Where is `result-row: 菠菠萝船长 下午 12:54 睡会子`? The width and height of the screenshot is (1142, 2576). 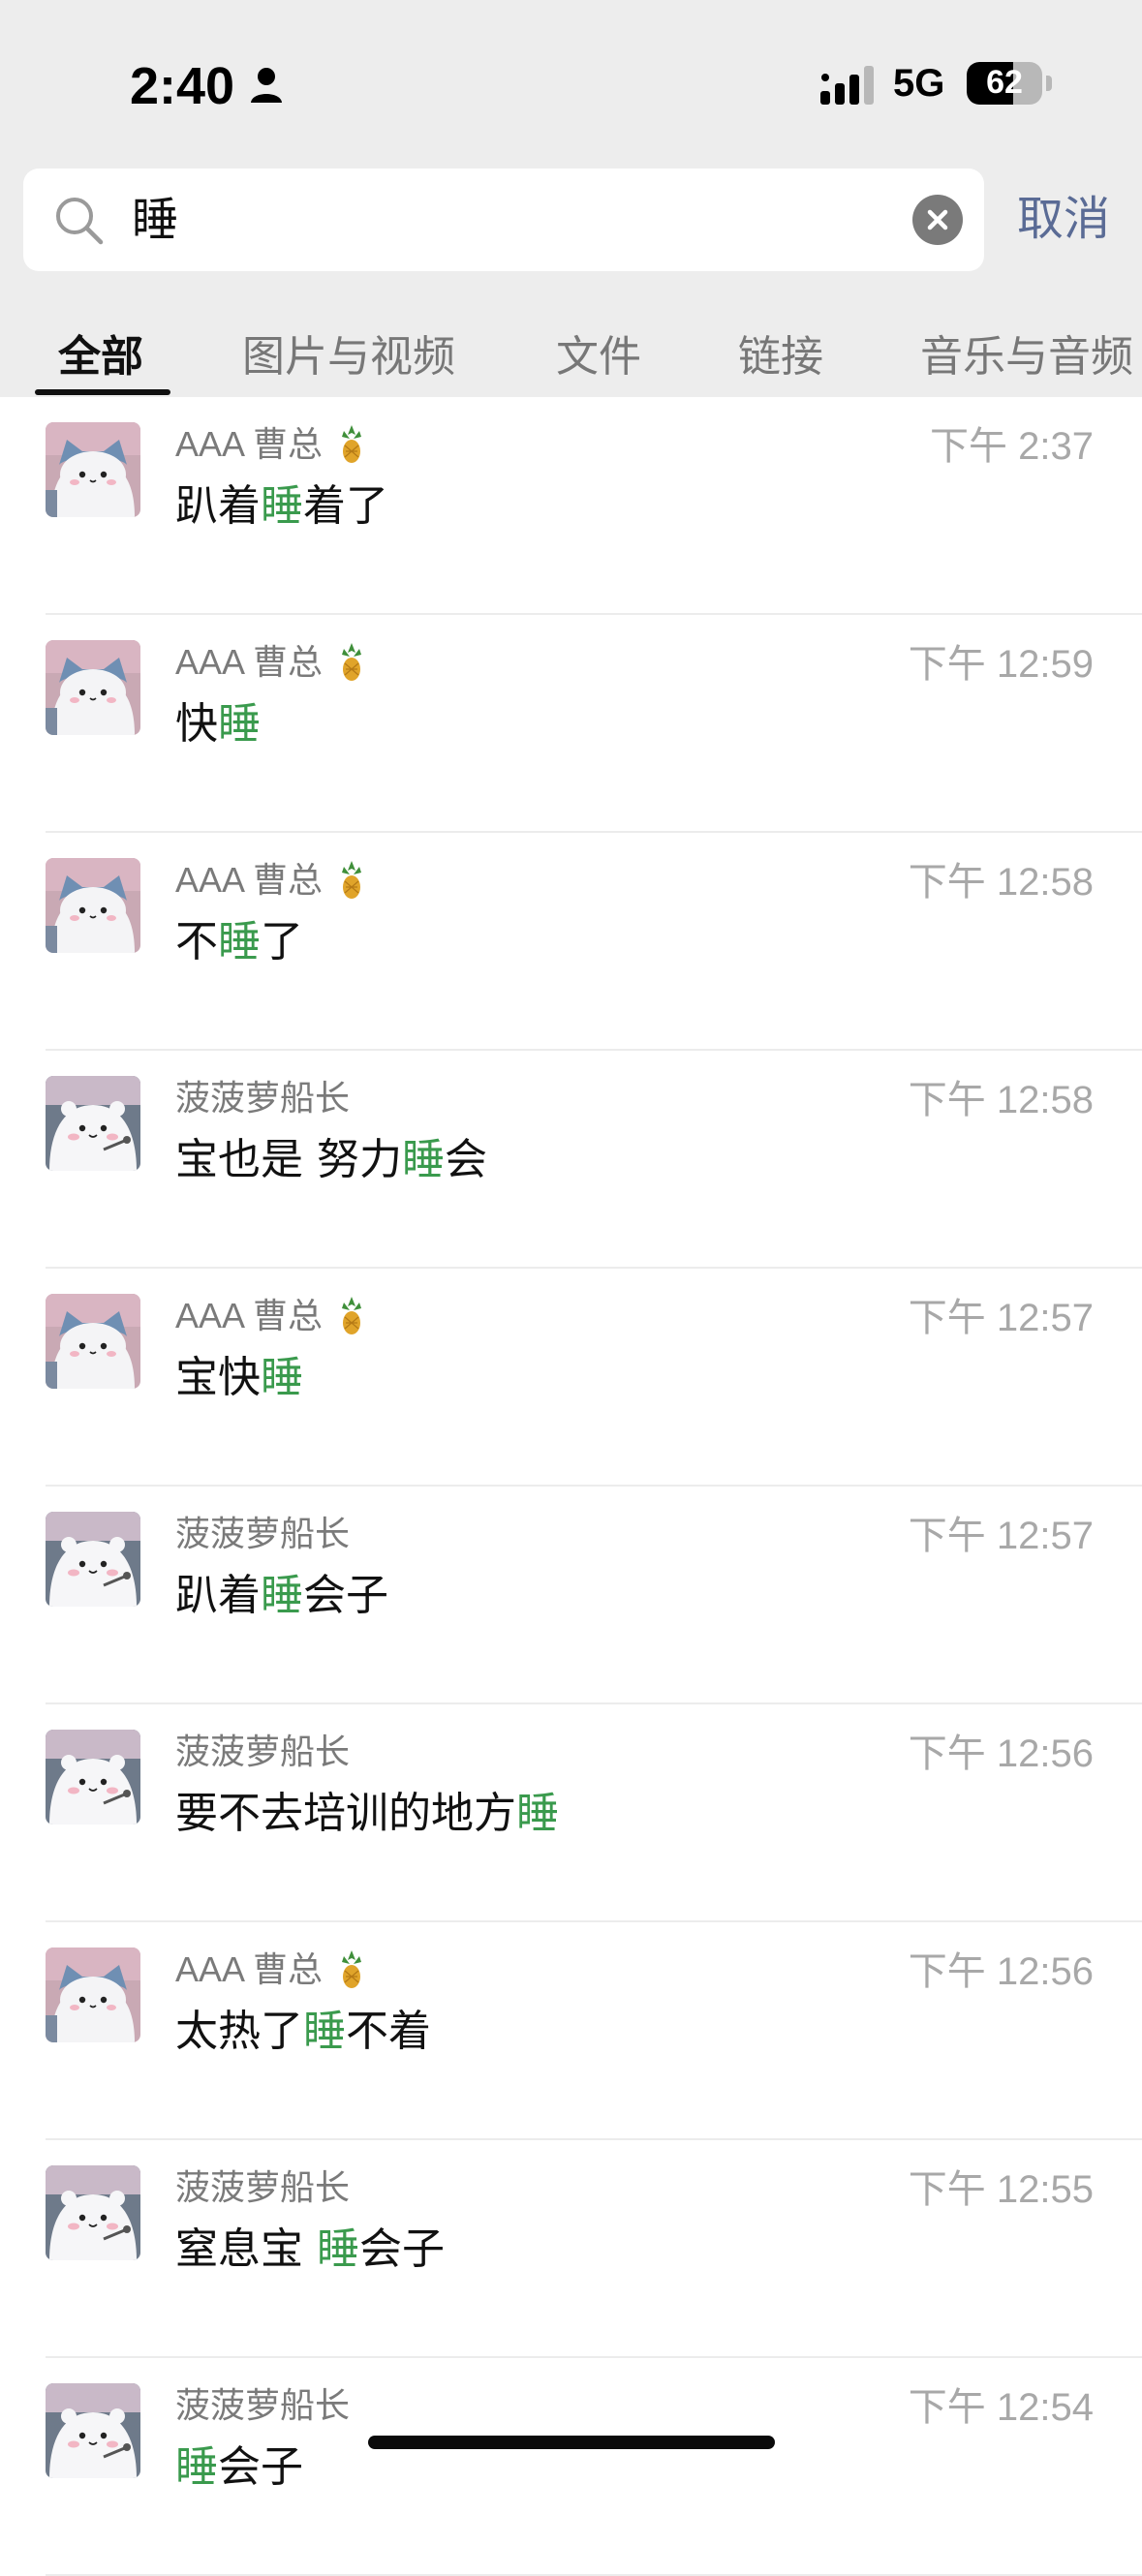 result-row: 菠菠萝船长 下午 12:54 睡会子 is located at coordinates (571, 2467).